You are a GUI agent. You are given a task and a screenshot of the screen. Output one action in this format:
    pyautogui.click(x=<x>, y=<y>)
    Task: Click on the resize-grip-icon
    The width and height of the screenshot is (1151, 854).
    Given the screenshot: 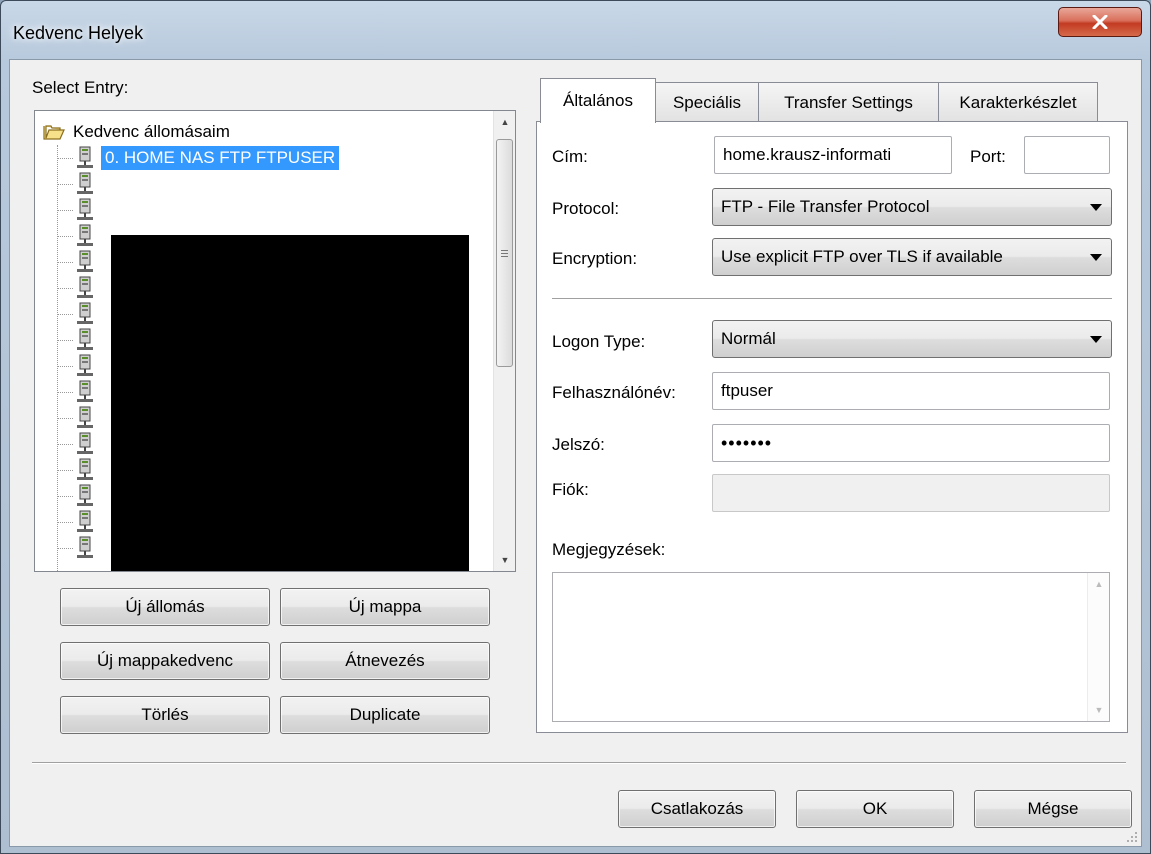 What is the action you would take?
    pyautogui.click(x=1132, y=837)
    